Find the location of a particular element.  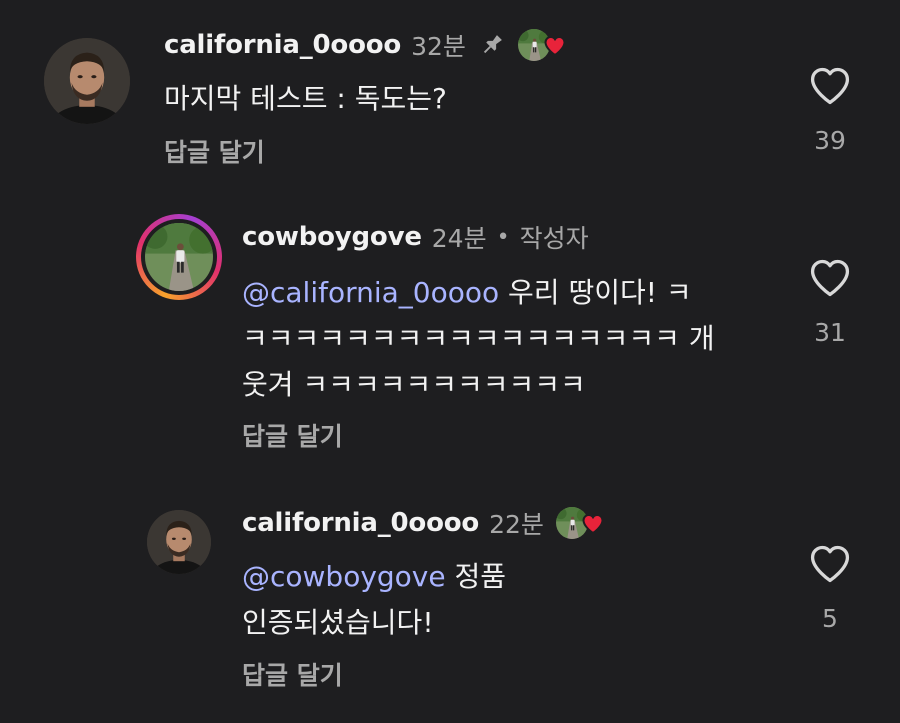

comment-text: @cowboygove 정품 인증되셨습니다! is located at coordinates (374, 600).